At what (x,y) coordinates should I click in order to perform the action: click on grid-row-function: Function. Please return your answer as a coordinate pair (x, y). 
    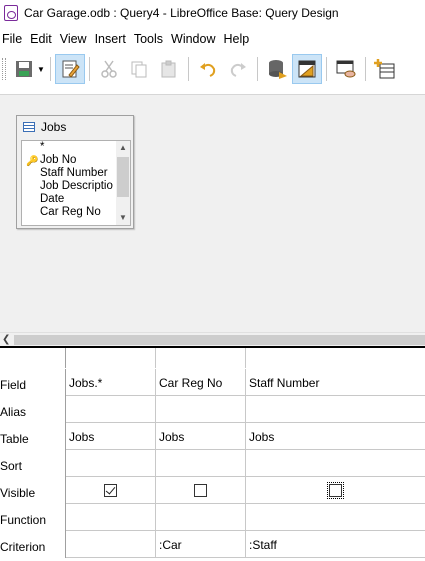
    Looking at the image, I should click on (212, 517).